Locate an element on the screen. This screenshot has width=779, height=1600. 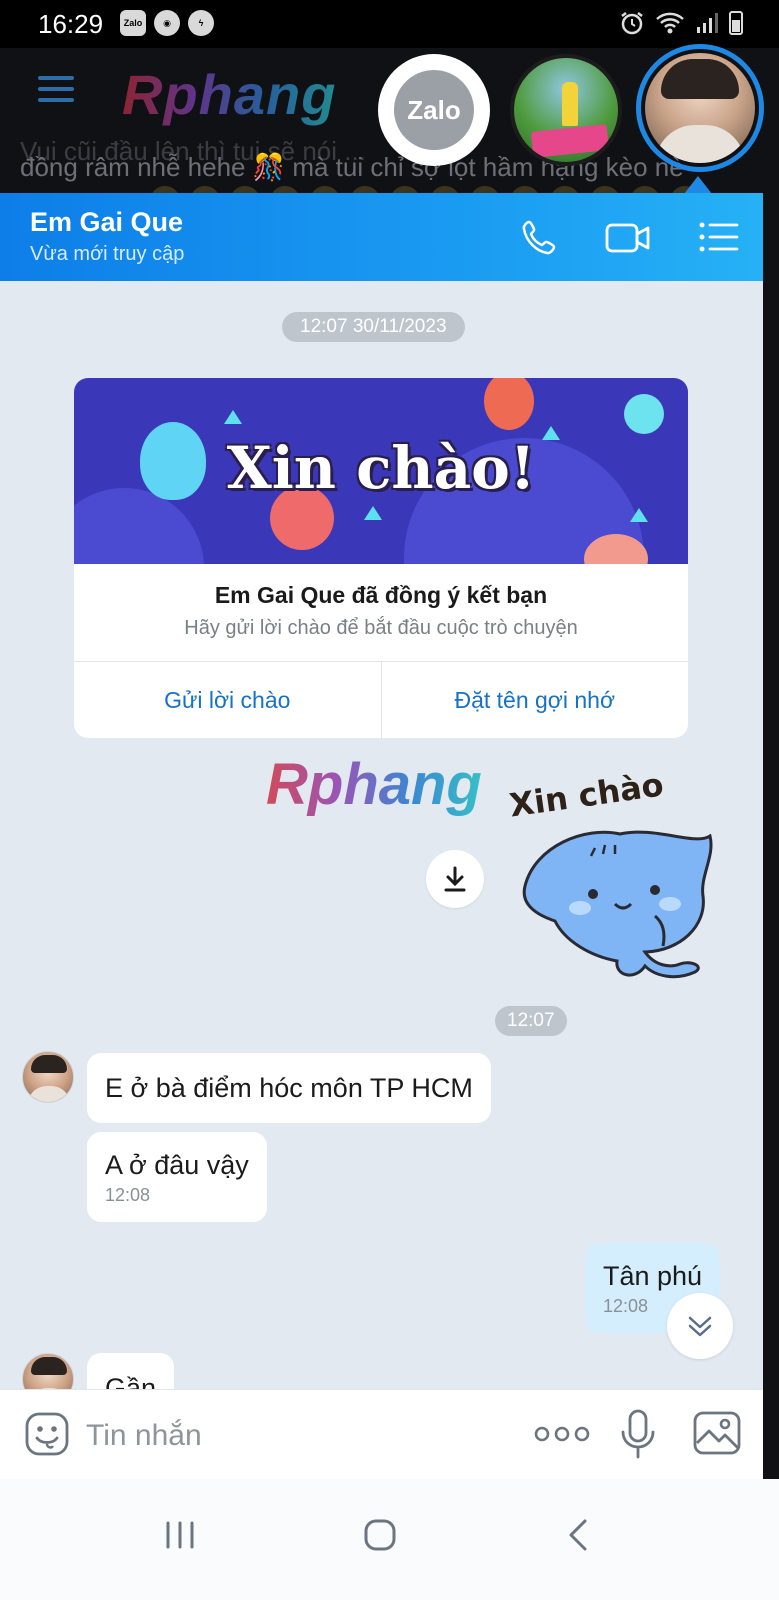
image-icon is located at coordinates (717, 1433).